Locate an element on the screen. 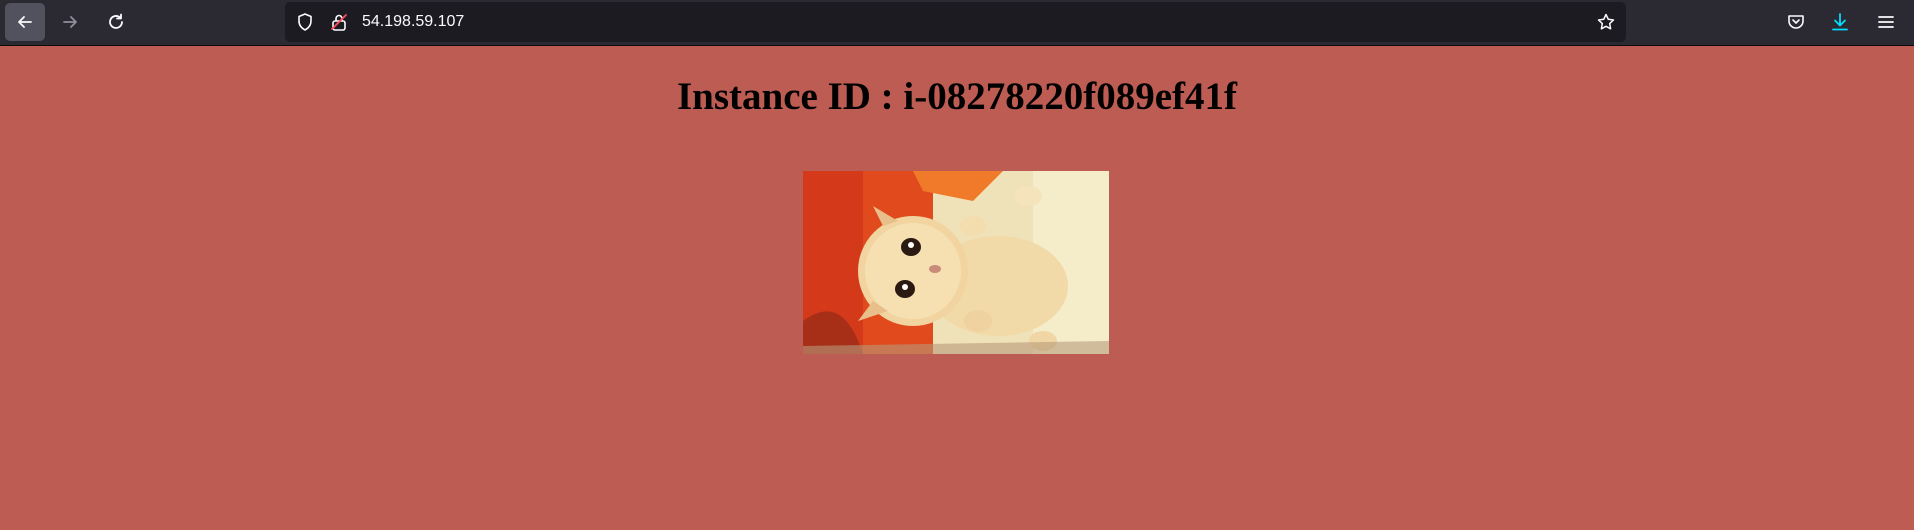 Image resolution: width=1914 pixels, height=530 pixels. url-bar: 54.198.59.107 is located at coordinates (955, 22).